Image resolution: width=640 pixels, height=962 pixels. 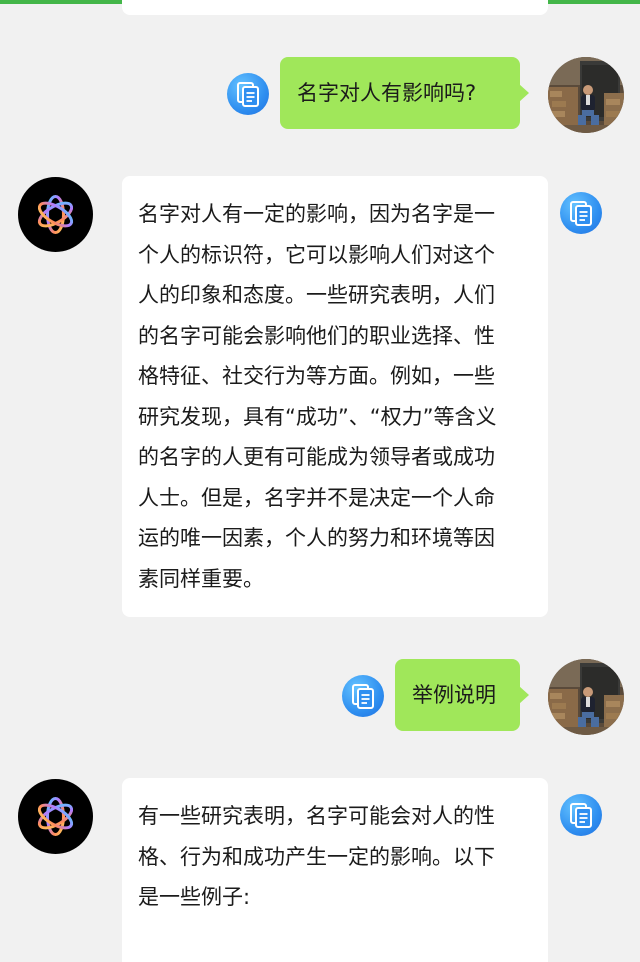 I want to click on user-message-bubble: 举例说明, so click(x=462, y=695).